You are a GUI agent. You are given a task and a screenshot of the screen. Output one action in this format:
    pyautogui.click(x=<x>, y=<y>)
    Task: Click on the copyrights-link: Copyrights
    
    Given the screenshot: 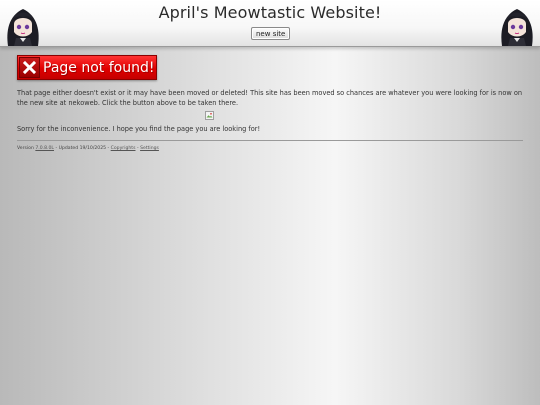 What is the action you would take?
    pyautogui.click(x=123, y=148)
    